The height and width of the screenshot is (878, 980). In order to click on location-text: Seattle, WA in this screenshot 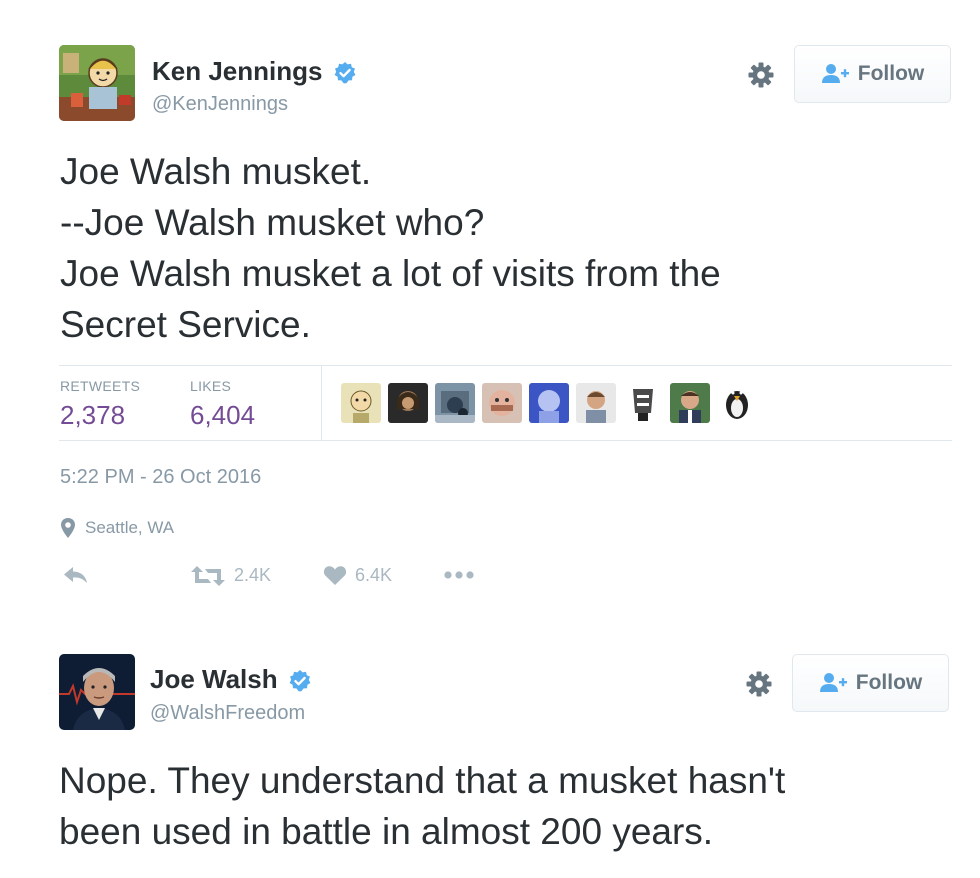, I will do `click(130, 527)`.